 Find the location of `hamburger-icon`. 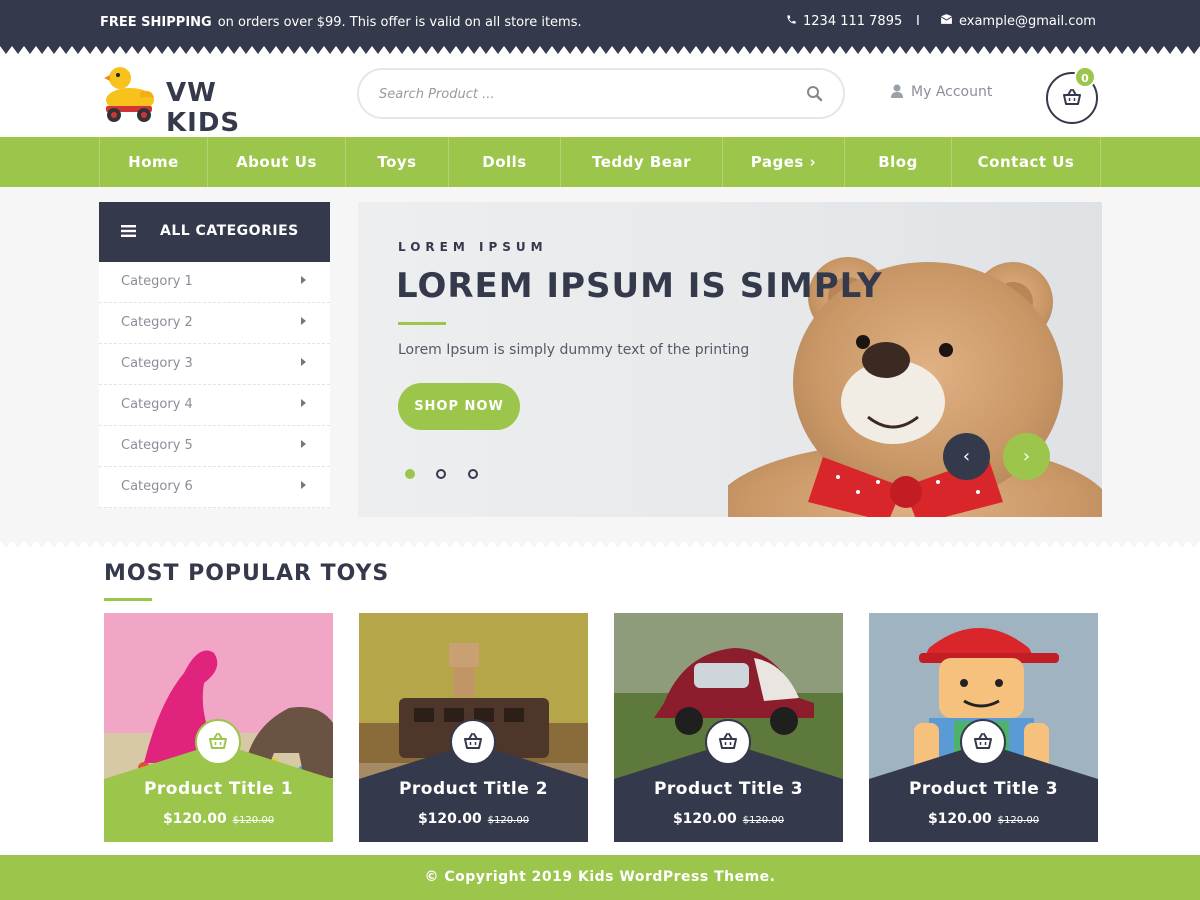

hamburger-icon is located at coordinates (128, 231).